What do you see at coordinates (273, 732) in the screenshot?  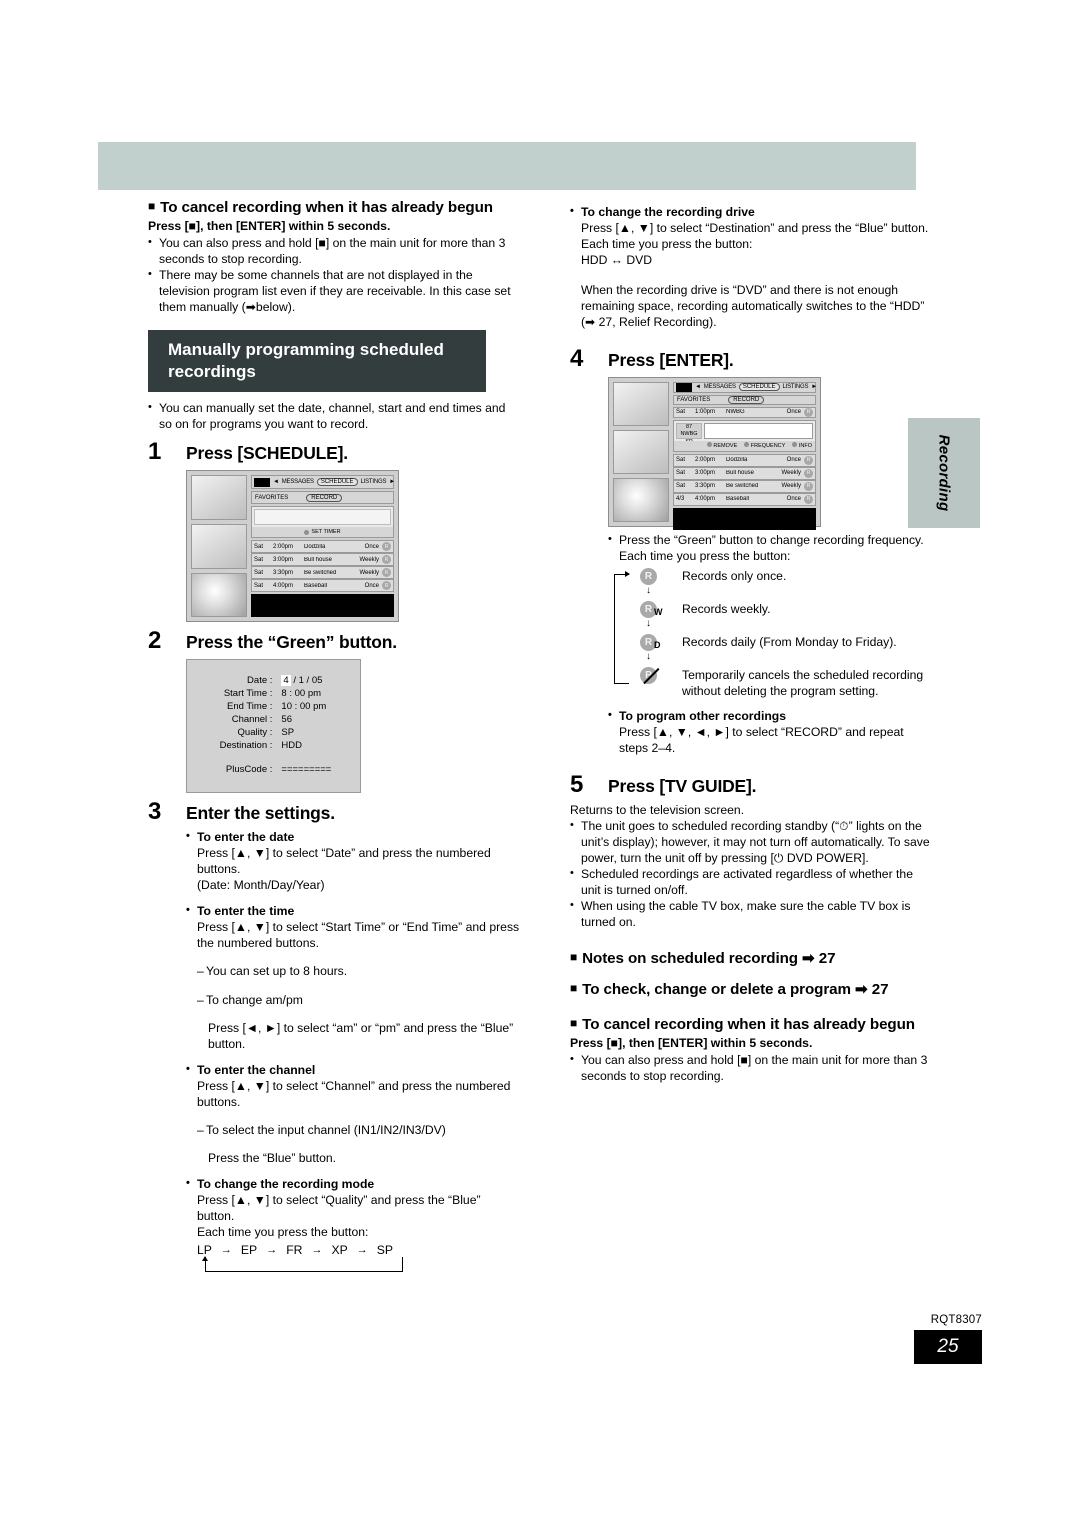 I see `settings-row: Quality : SP` at bounding box center [273, 732].